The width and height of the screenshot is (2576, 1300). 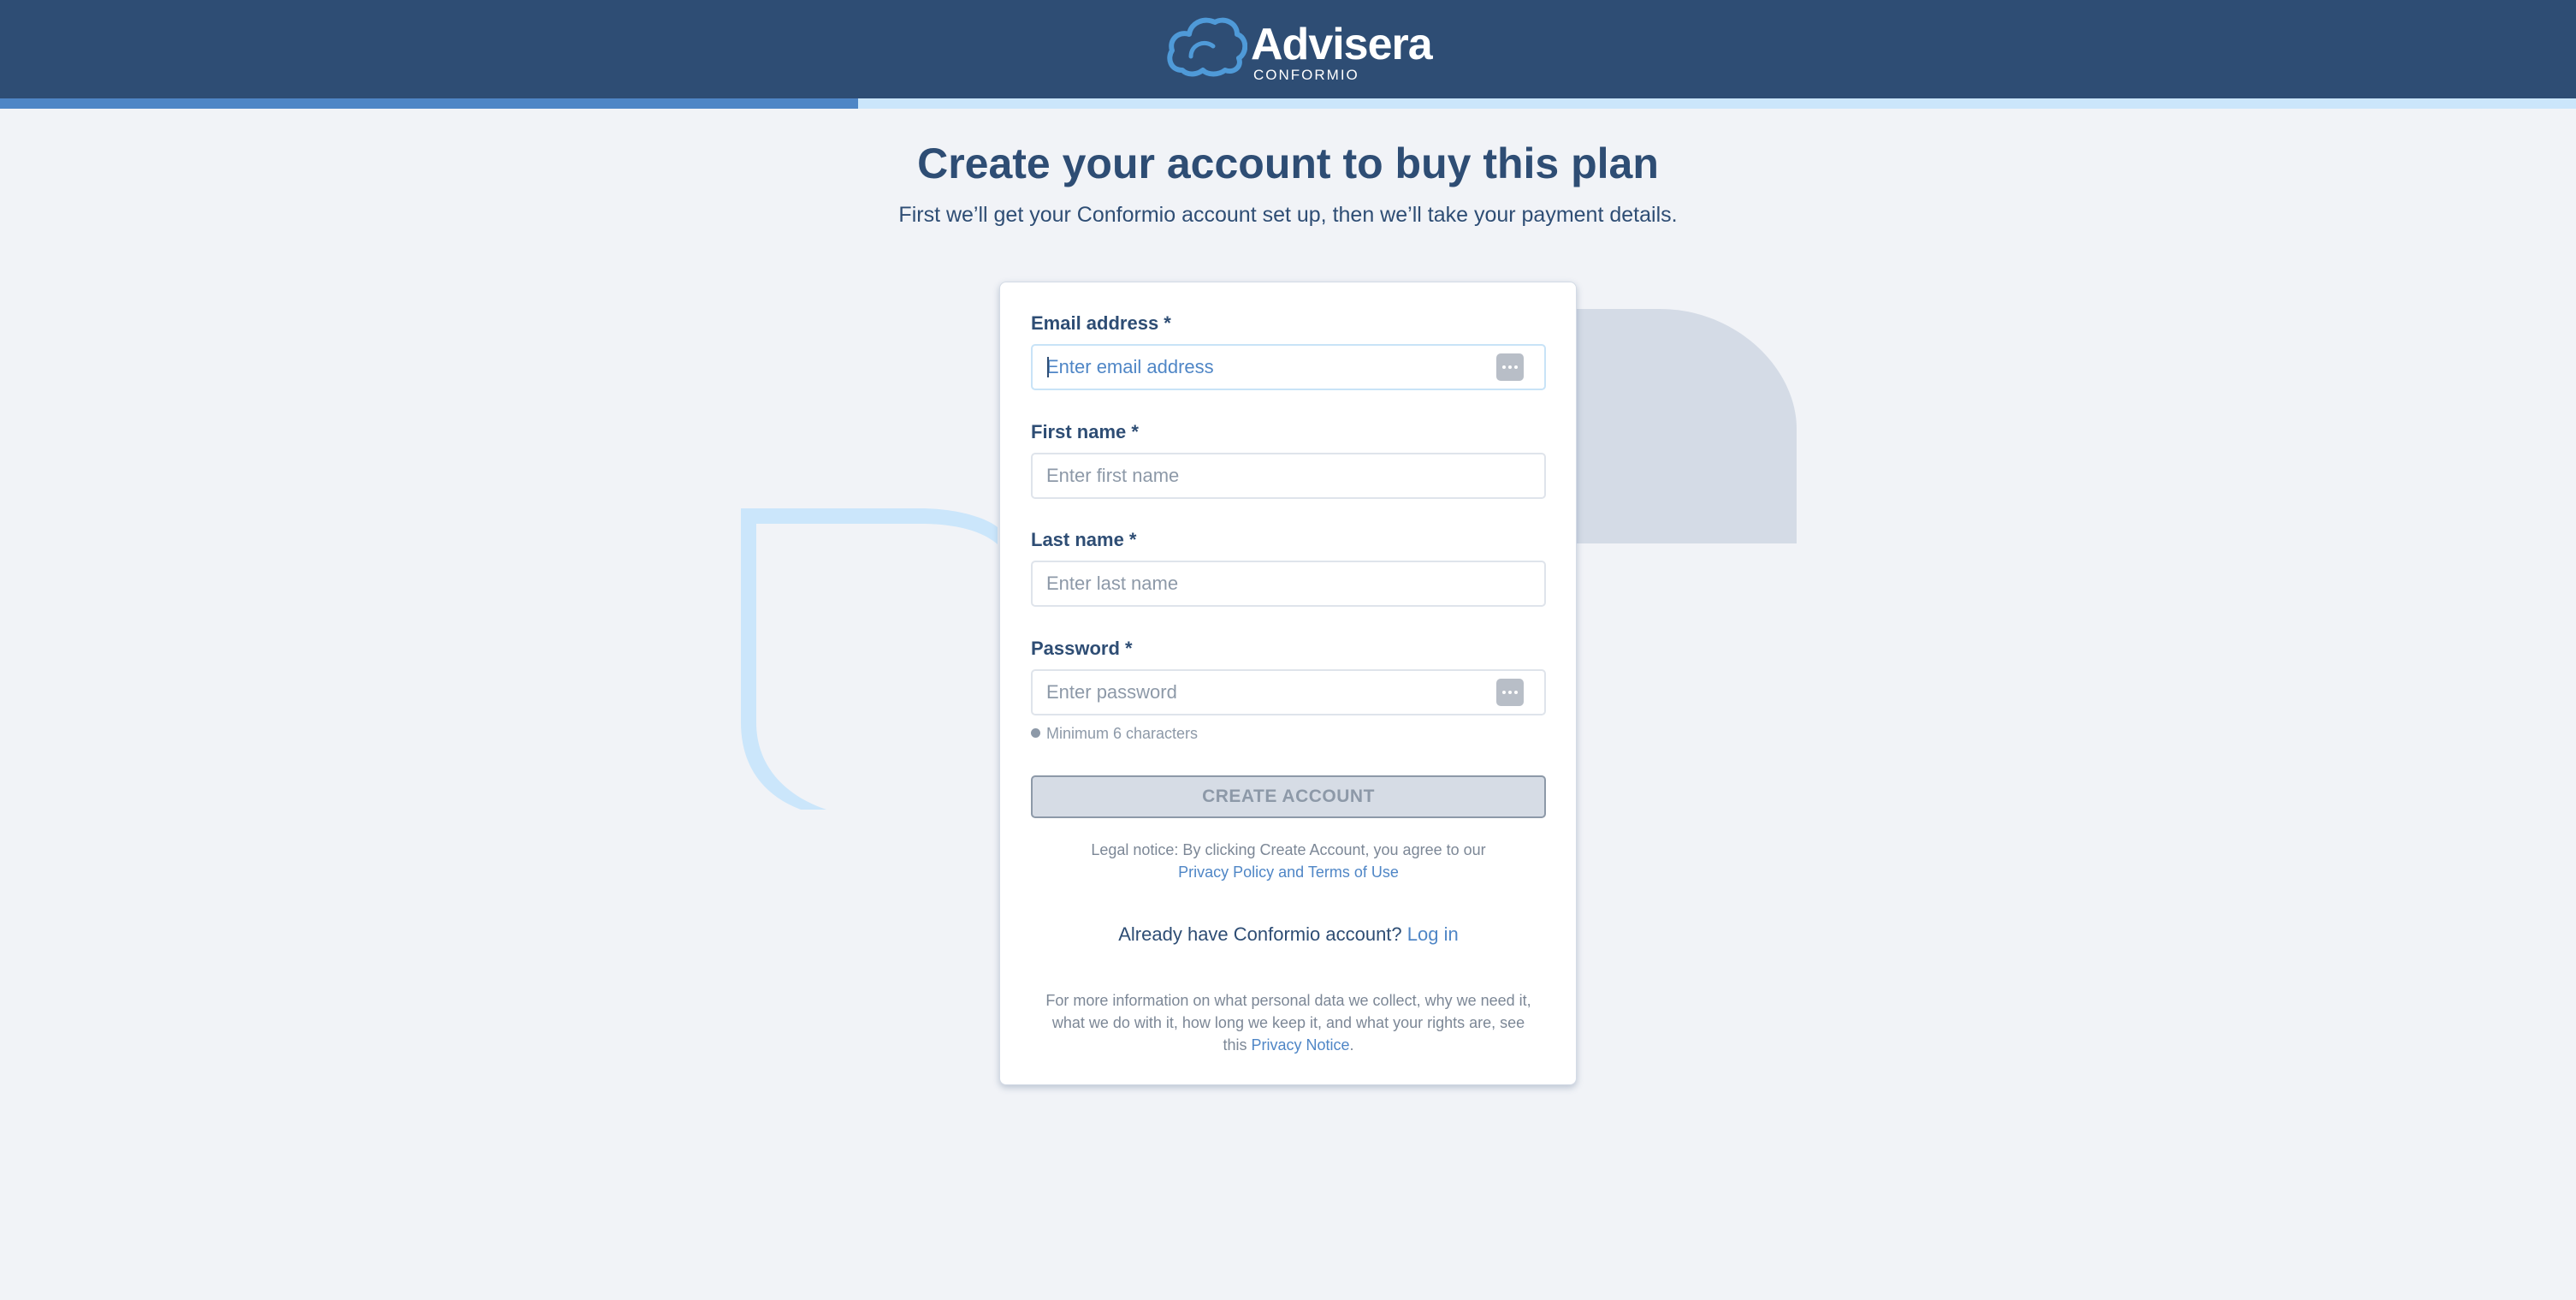 I want to click on privacy-info-suffix: ., so click(x=1351, y=1045).